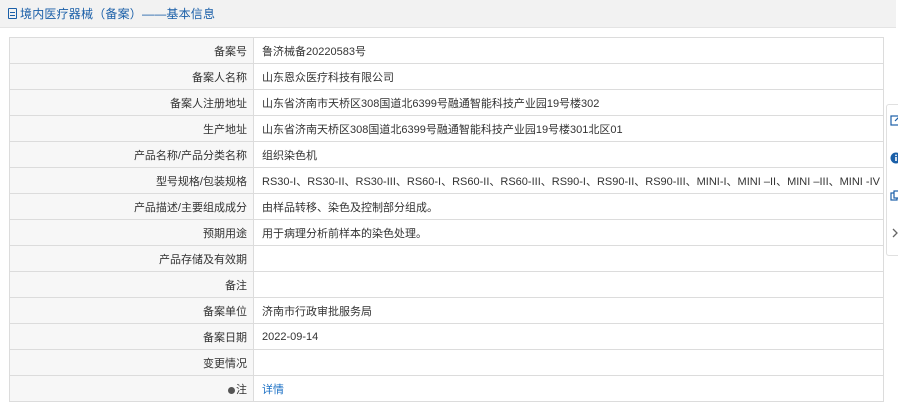 The height and width of the screenshot is (405, 898). What do you see at coordinates (131, 232) in the screenshot?
I see `row-label: 预期用途` at bounding box center [131, 232].